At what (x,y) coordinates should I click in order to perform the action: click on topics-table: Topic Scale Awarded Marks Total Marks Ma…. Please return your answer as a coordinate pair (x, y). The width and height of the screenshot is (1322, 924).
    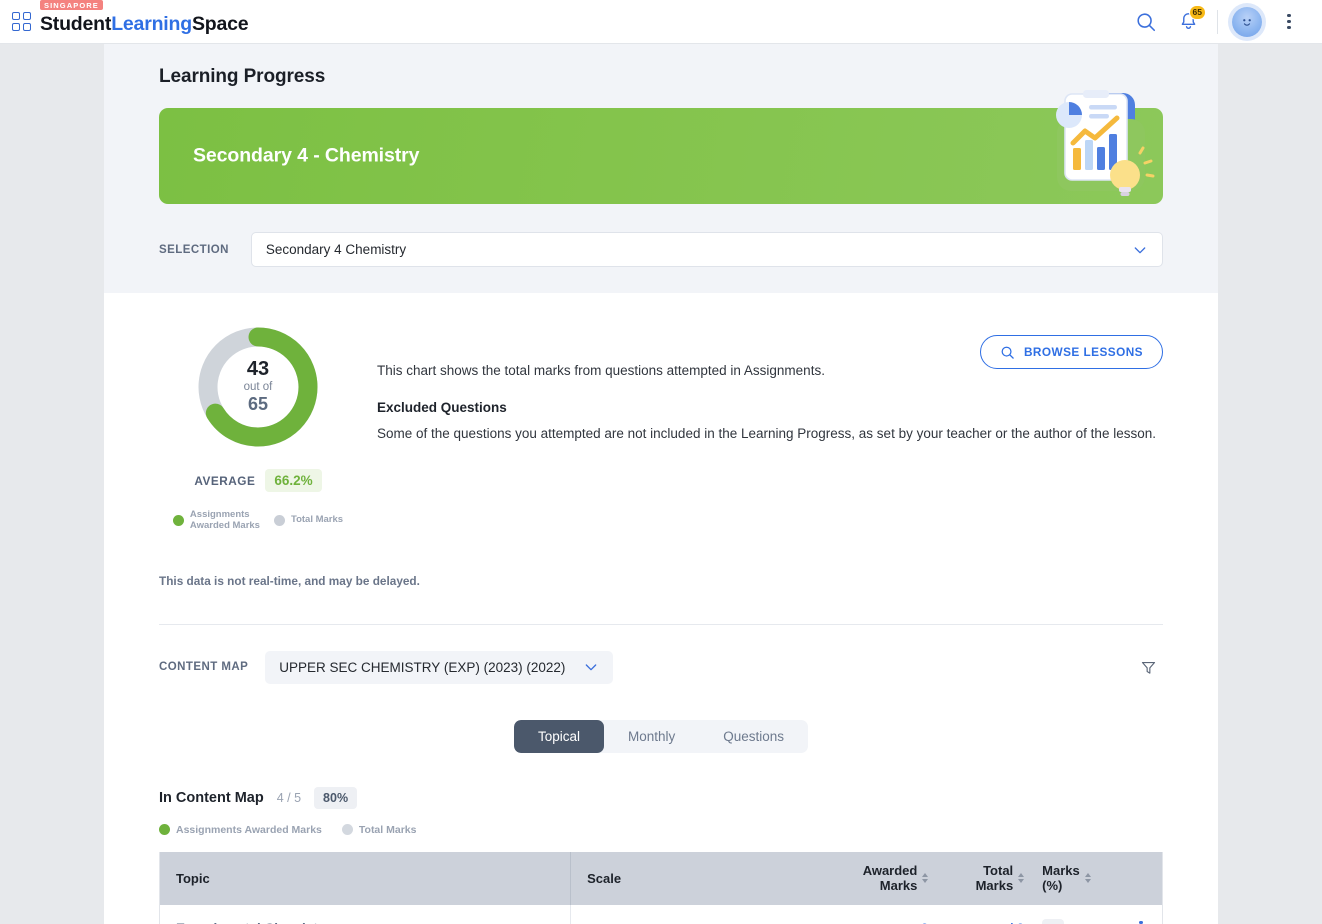
    Looking at the image, I should click on (661, 887).